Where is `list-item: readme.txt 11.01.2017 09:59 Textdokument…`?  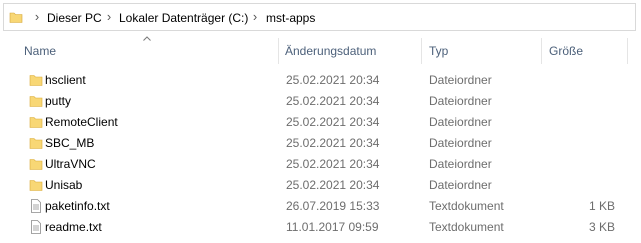
list-item: readme.txt 11.01.2017 09:59 Textdokument… is located at coordinates (320, 227).